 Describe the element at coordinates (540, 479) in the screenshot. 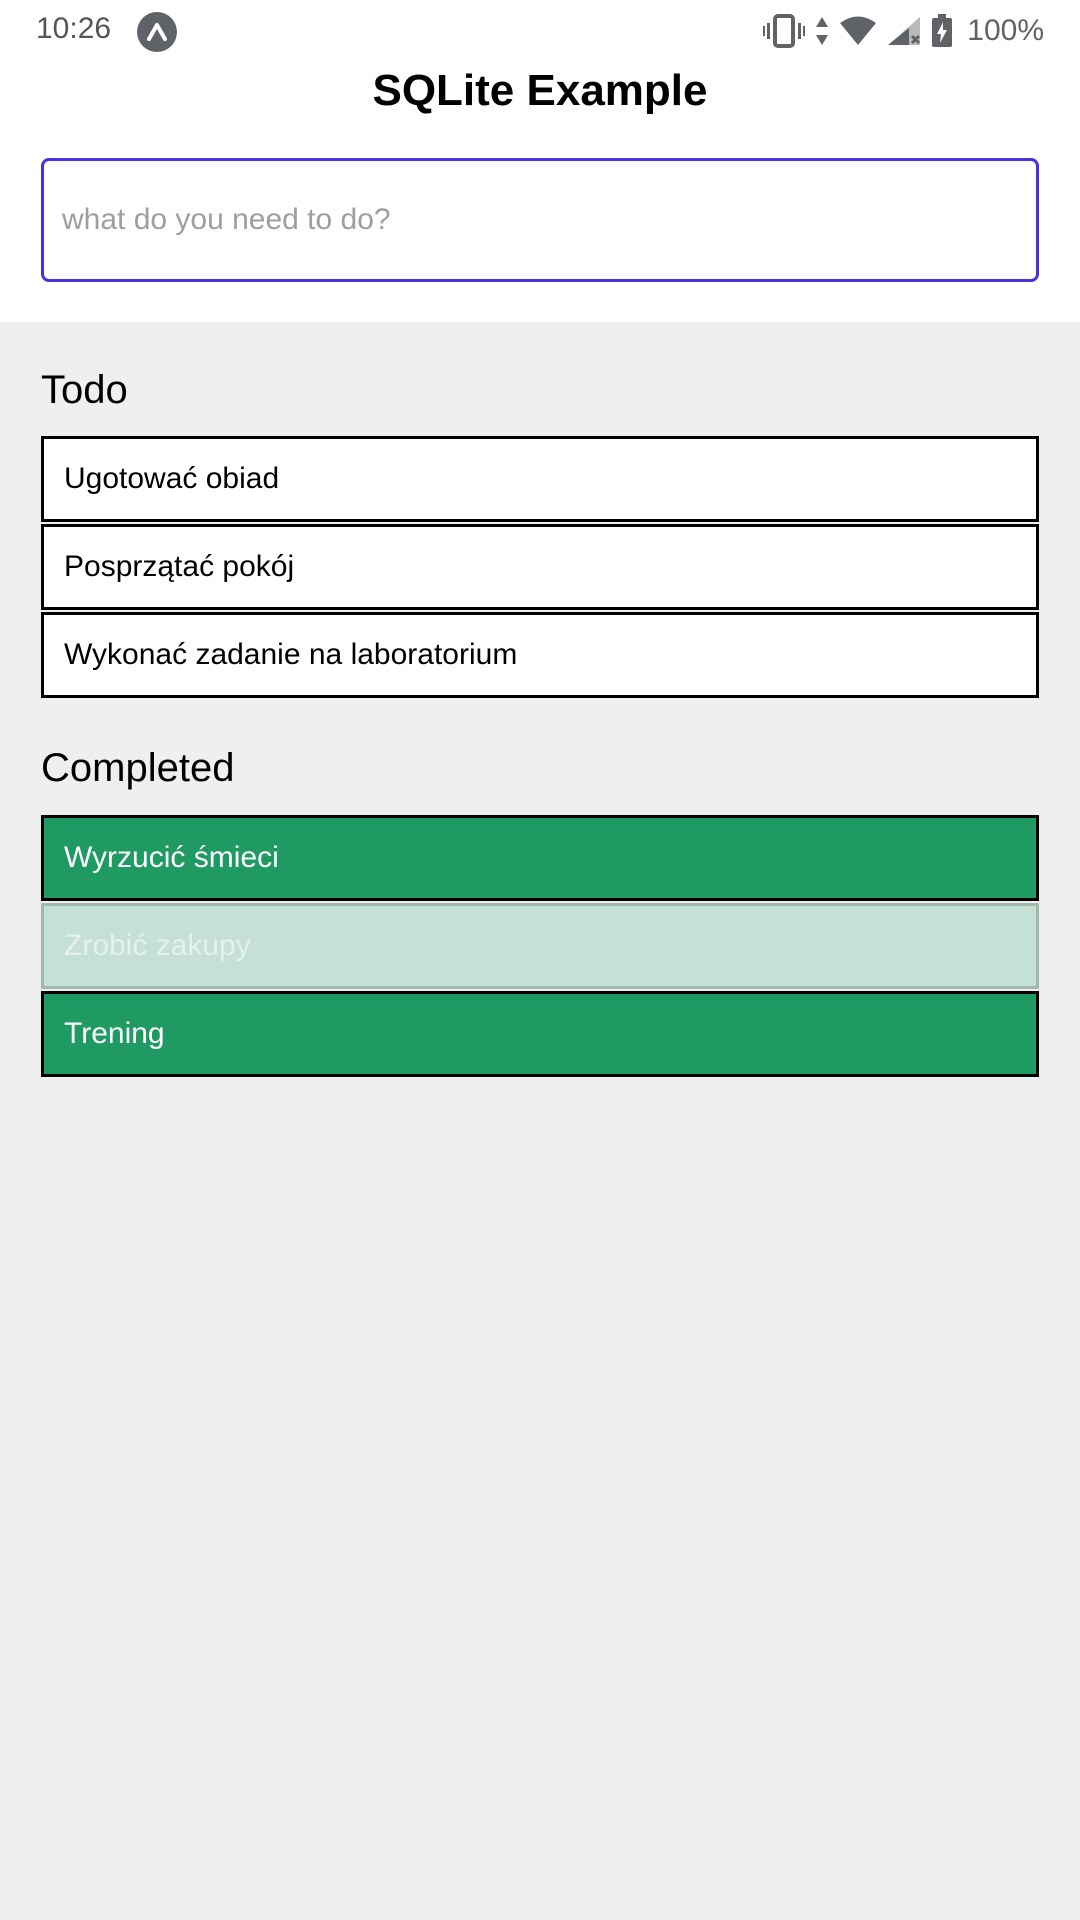

I see `todo-item: Ugotować obiad` at that location.